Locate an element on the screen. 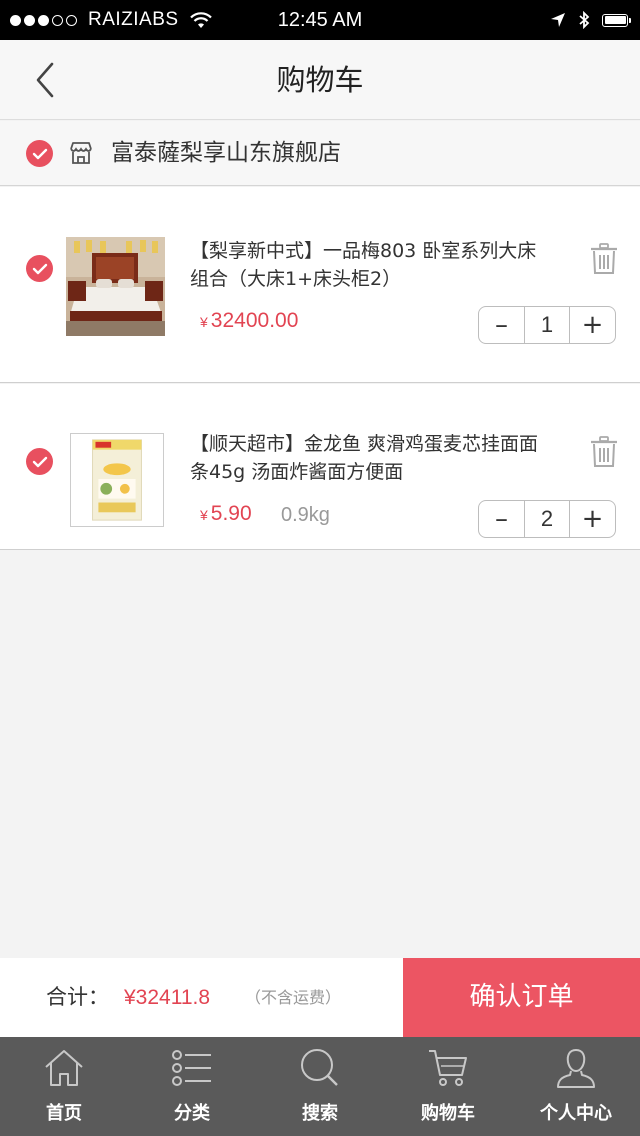 This screenshot has width=640, height=1136. tab-label: 搜索 is located at coordinates (320, 1113).